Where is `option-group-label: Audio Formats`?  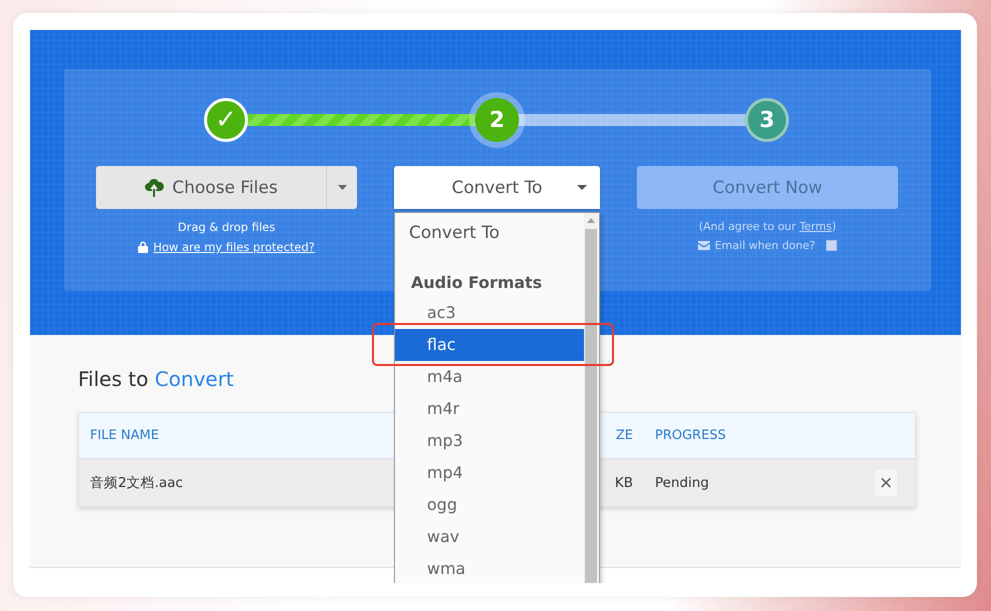 option-group-label: Audio Formats is located at coordinates (476, 283).